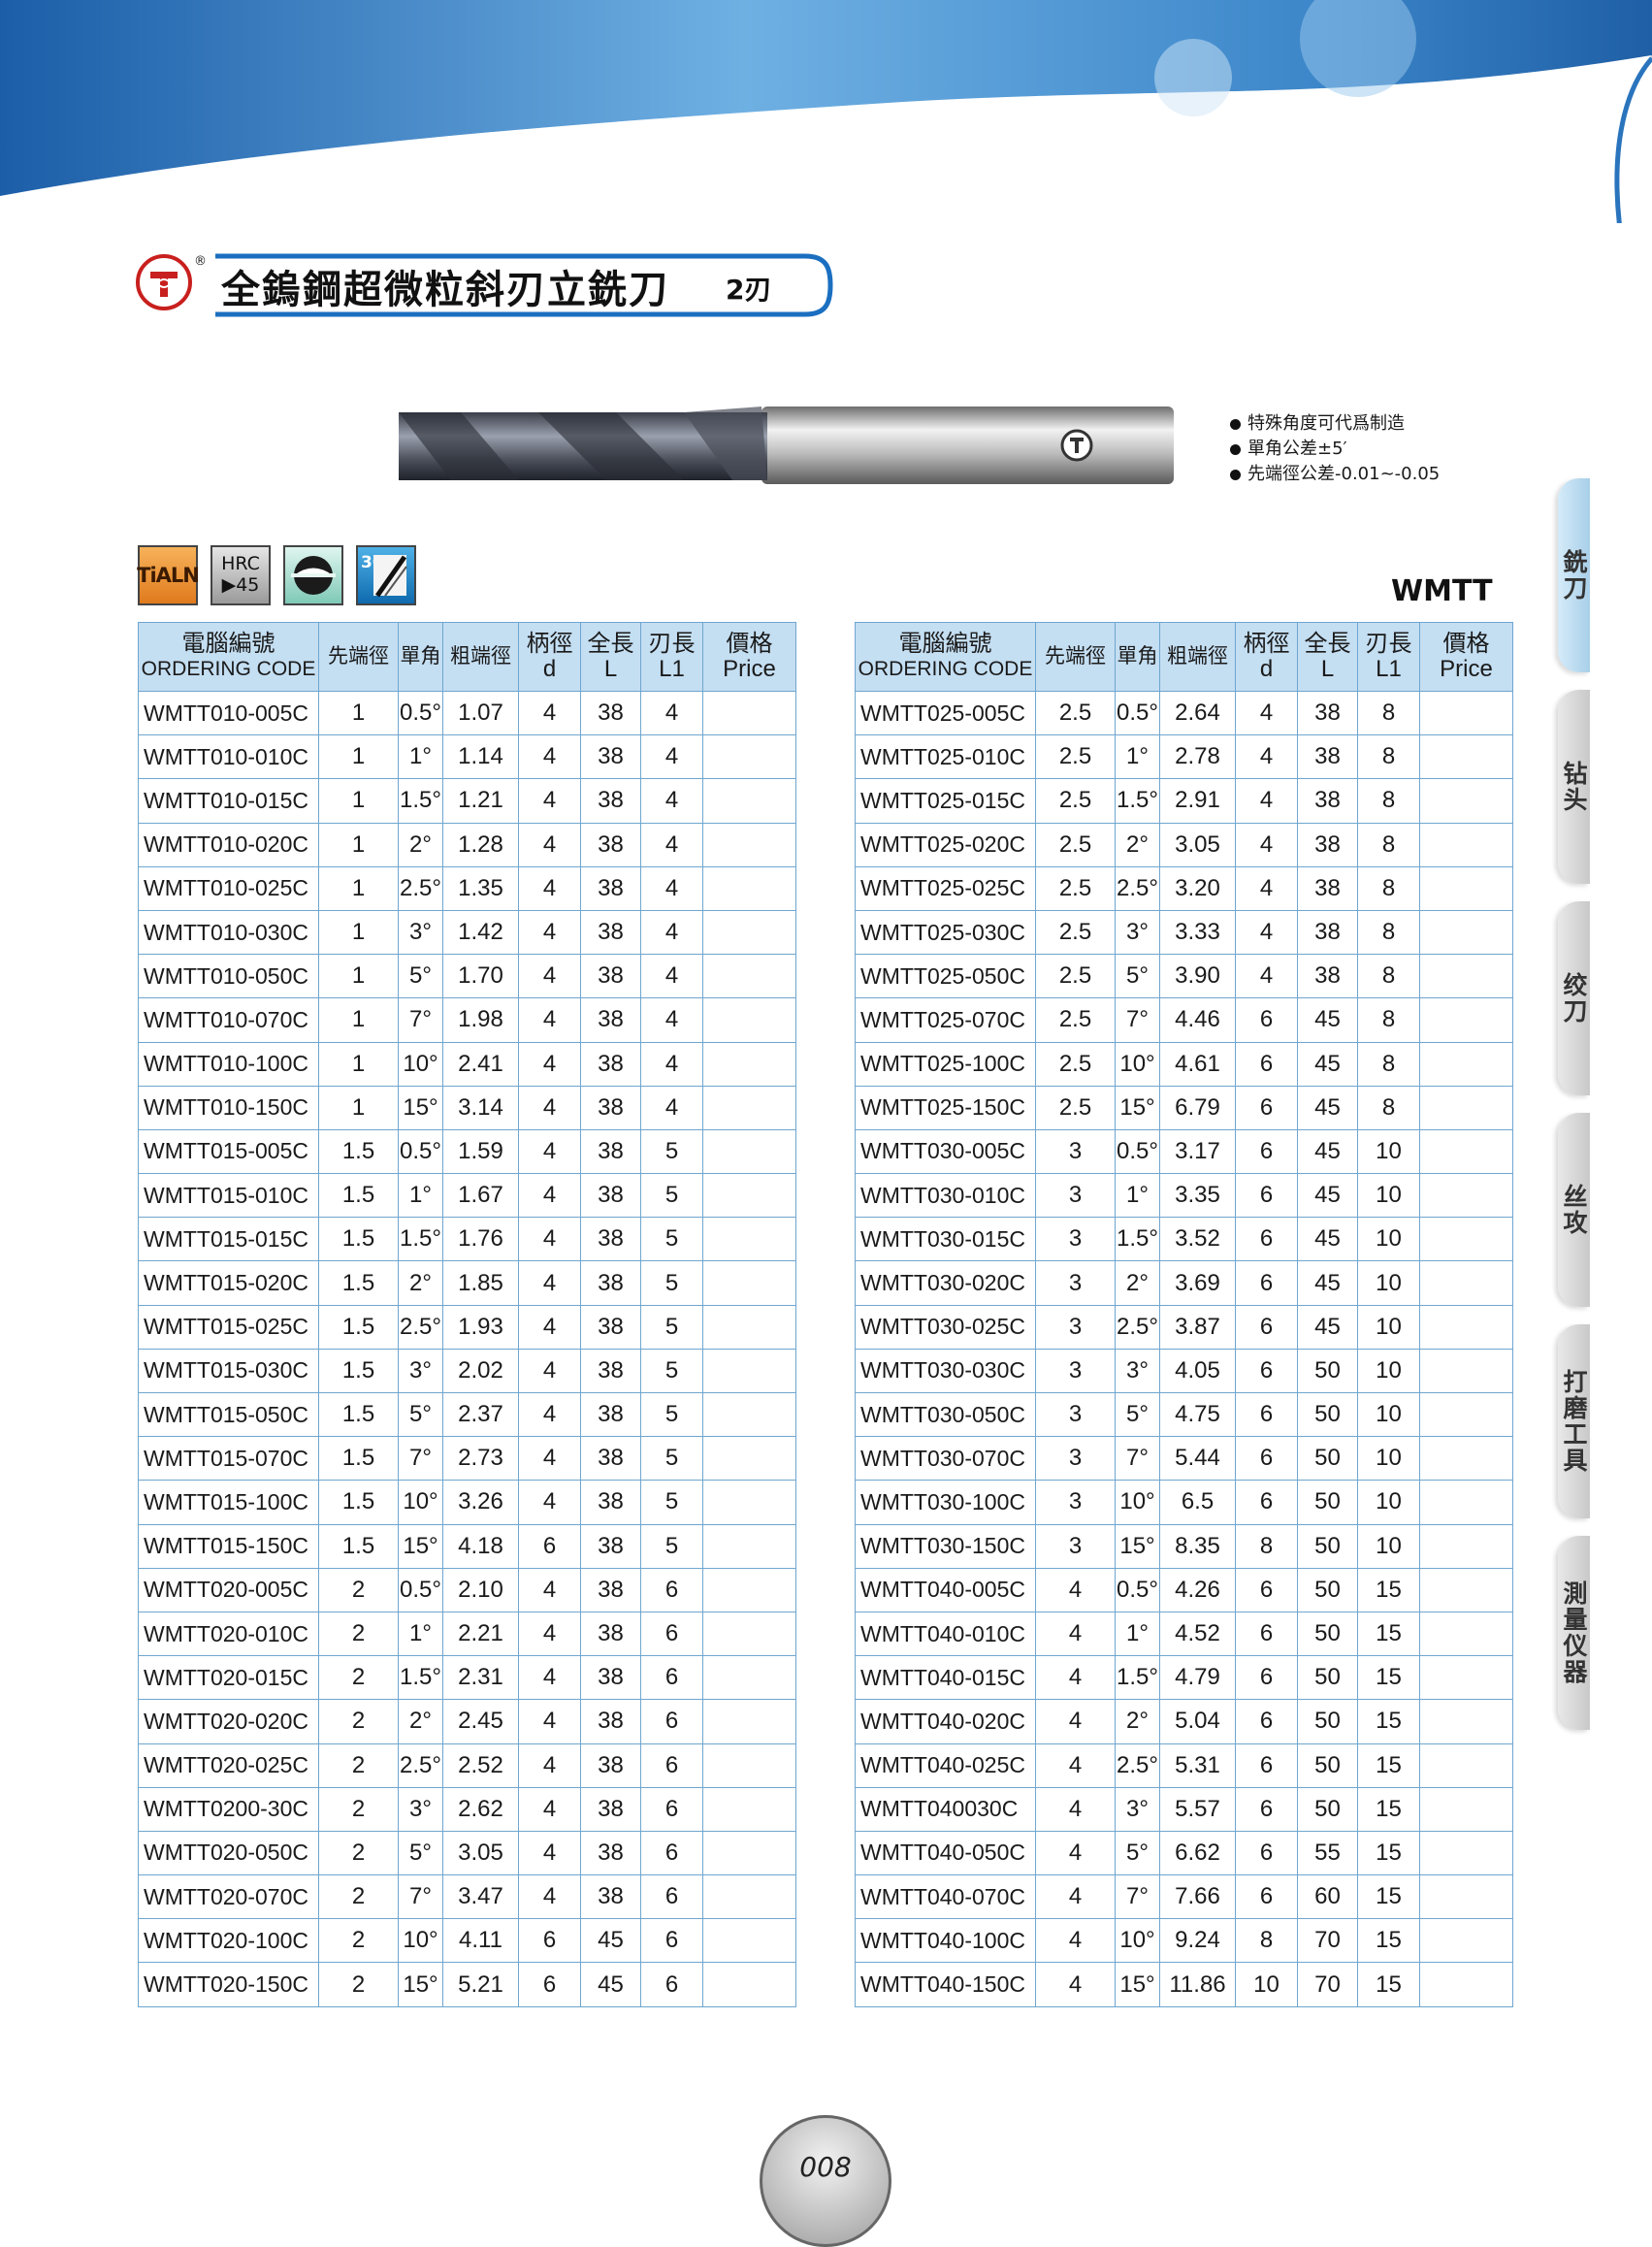 Image resolution: width=1652 pixels, height=2247 pixels. I want to click on side-tab-drill: 钻头, so click(1574, 787).